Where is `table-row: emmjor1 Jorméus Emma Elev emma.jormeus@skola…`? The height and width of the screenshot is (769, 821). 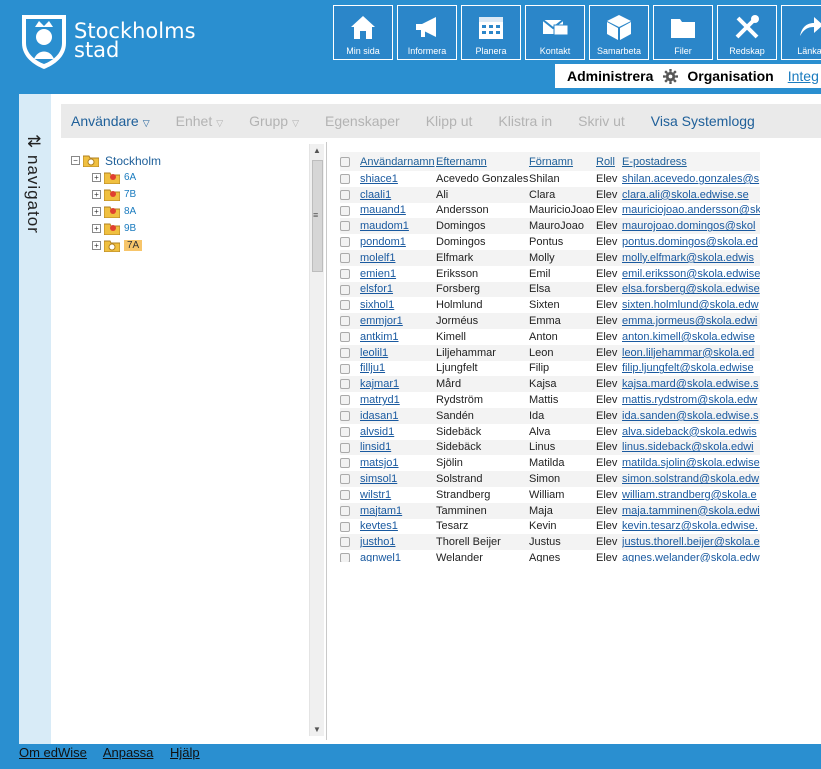 table-row: emmjor1 Jorméus Emma Elev emma.jormeus@skola… is located at coordinates (550, 321).